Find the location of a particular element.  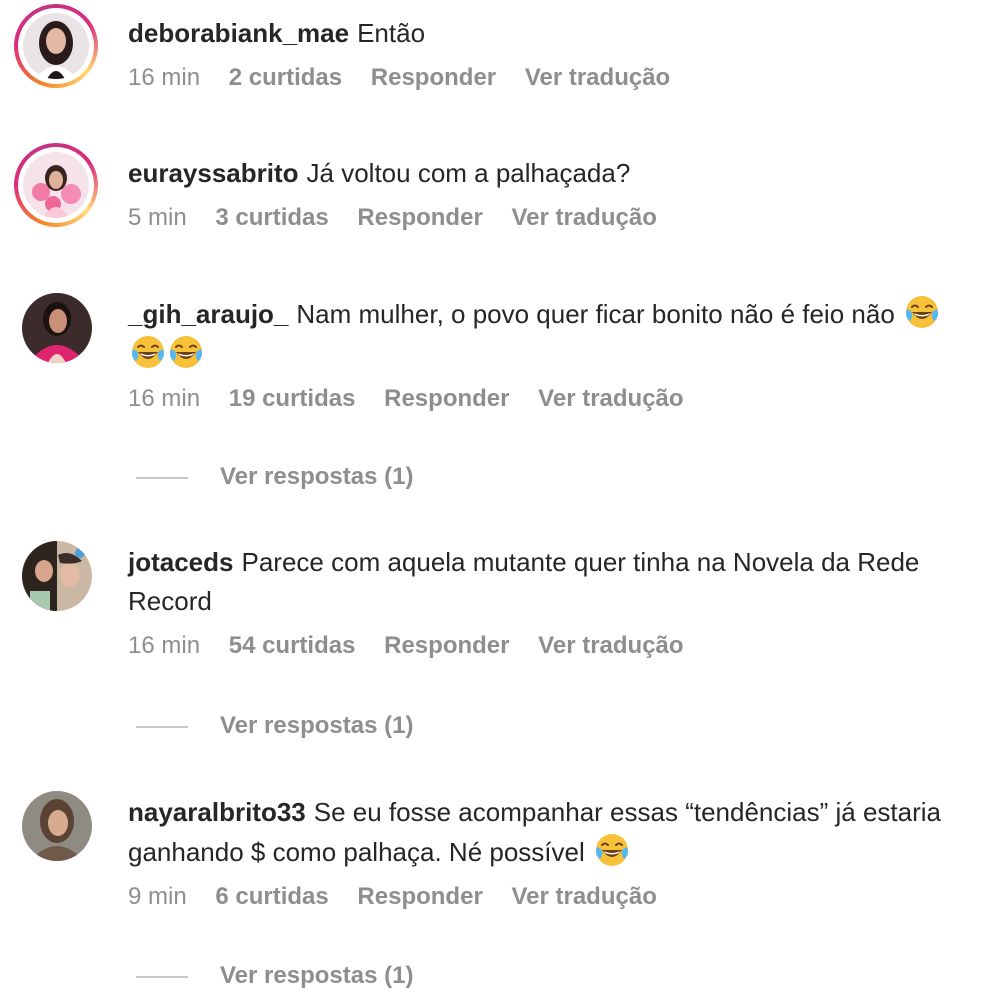

comment-body: Então is located at coordinates (391, 33).